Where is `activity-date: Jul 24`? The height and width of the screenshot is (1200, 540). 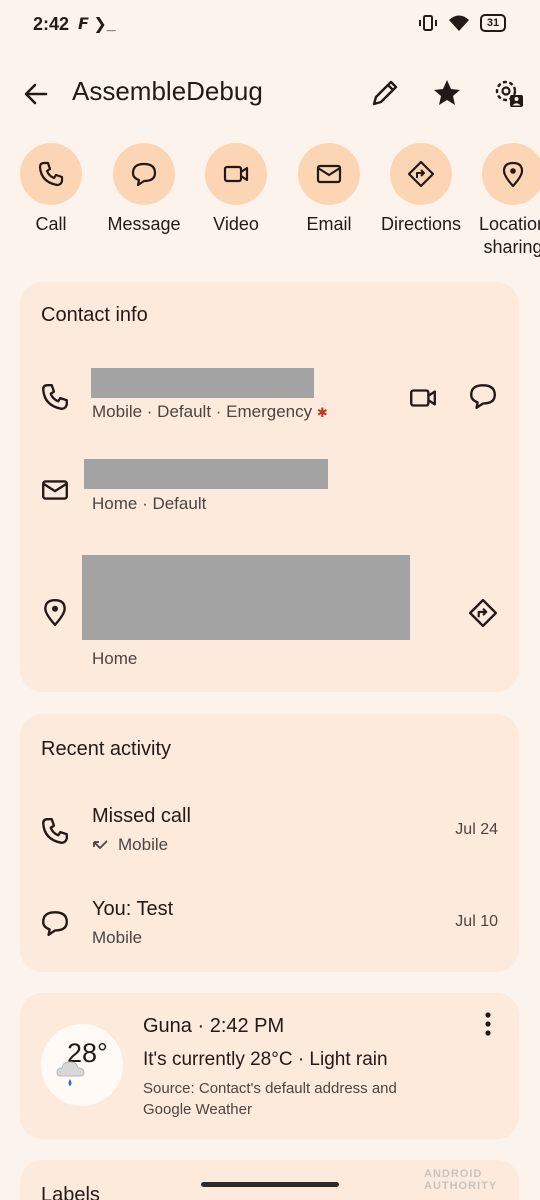 activity-date: Jul 24 is located at coordinates (476, 829).